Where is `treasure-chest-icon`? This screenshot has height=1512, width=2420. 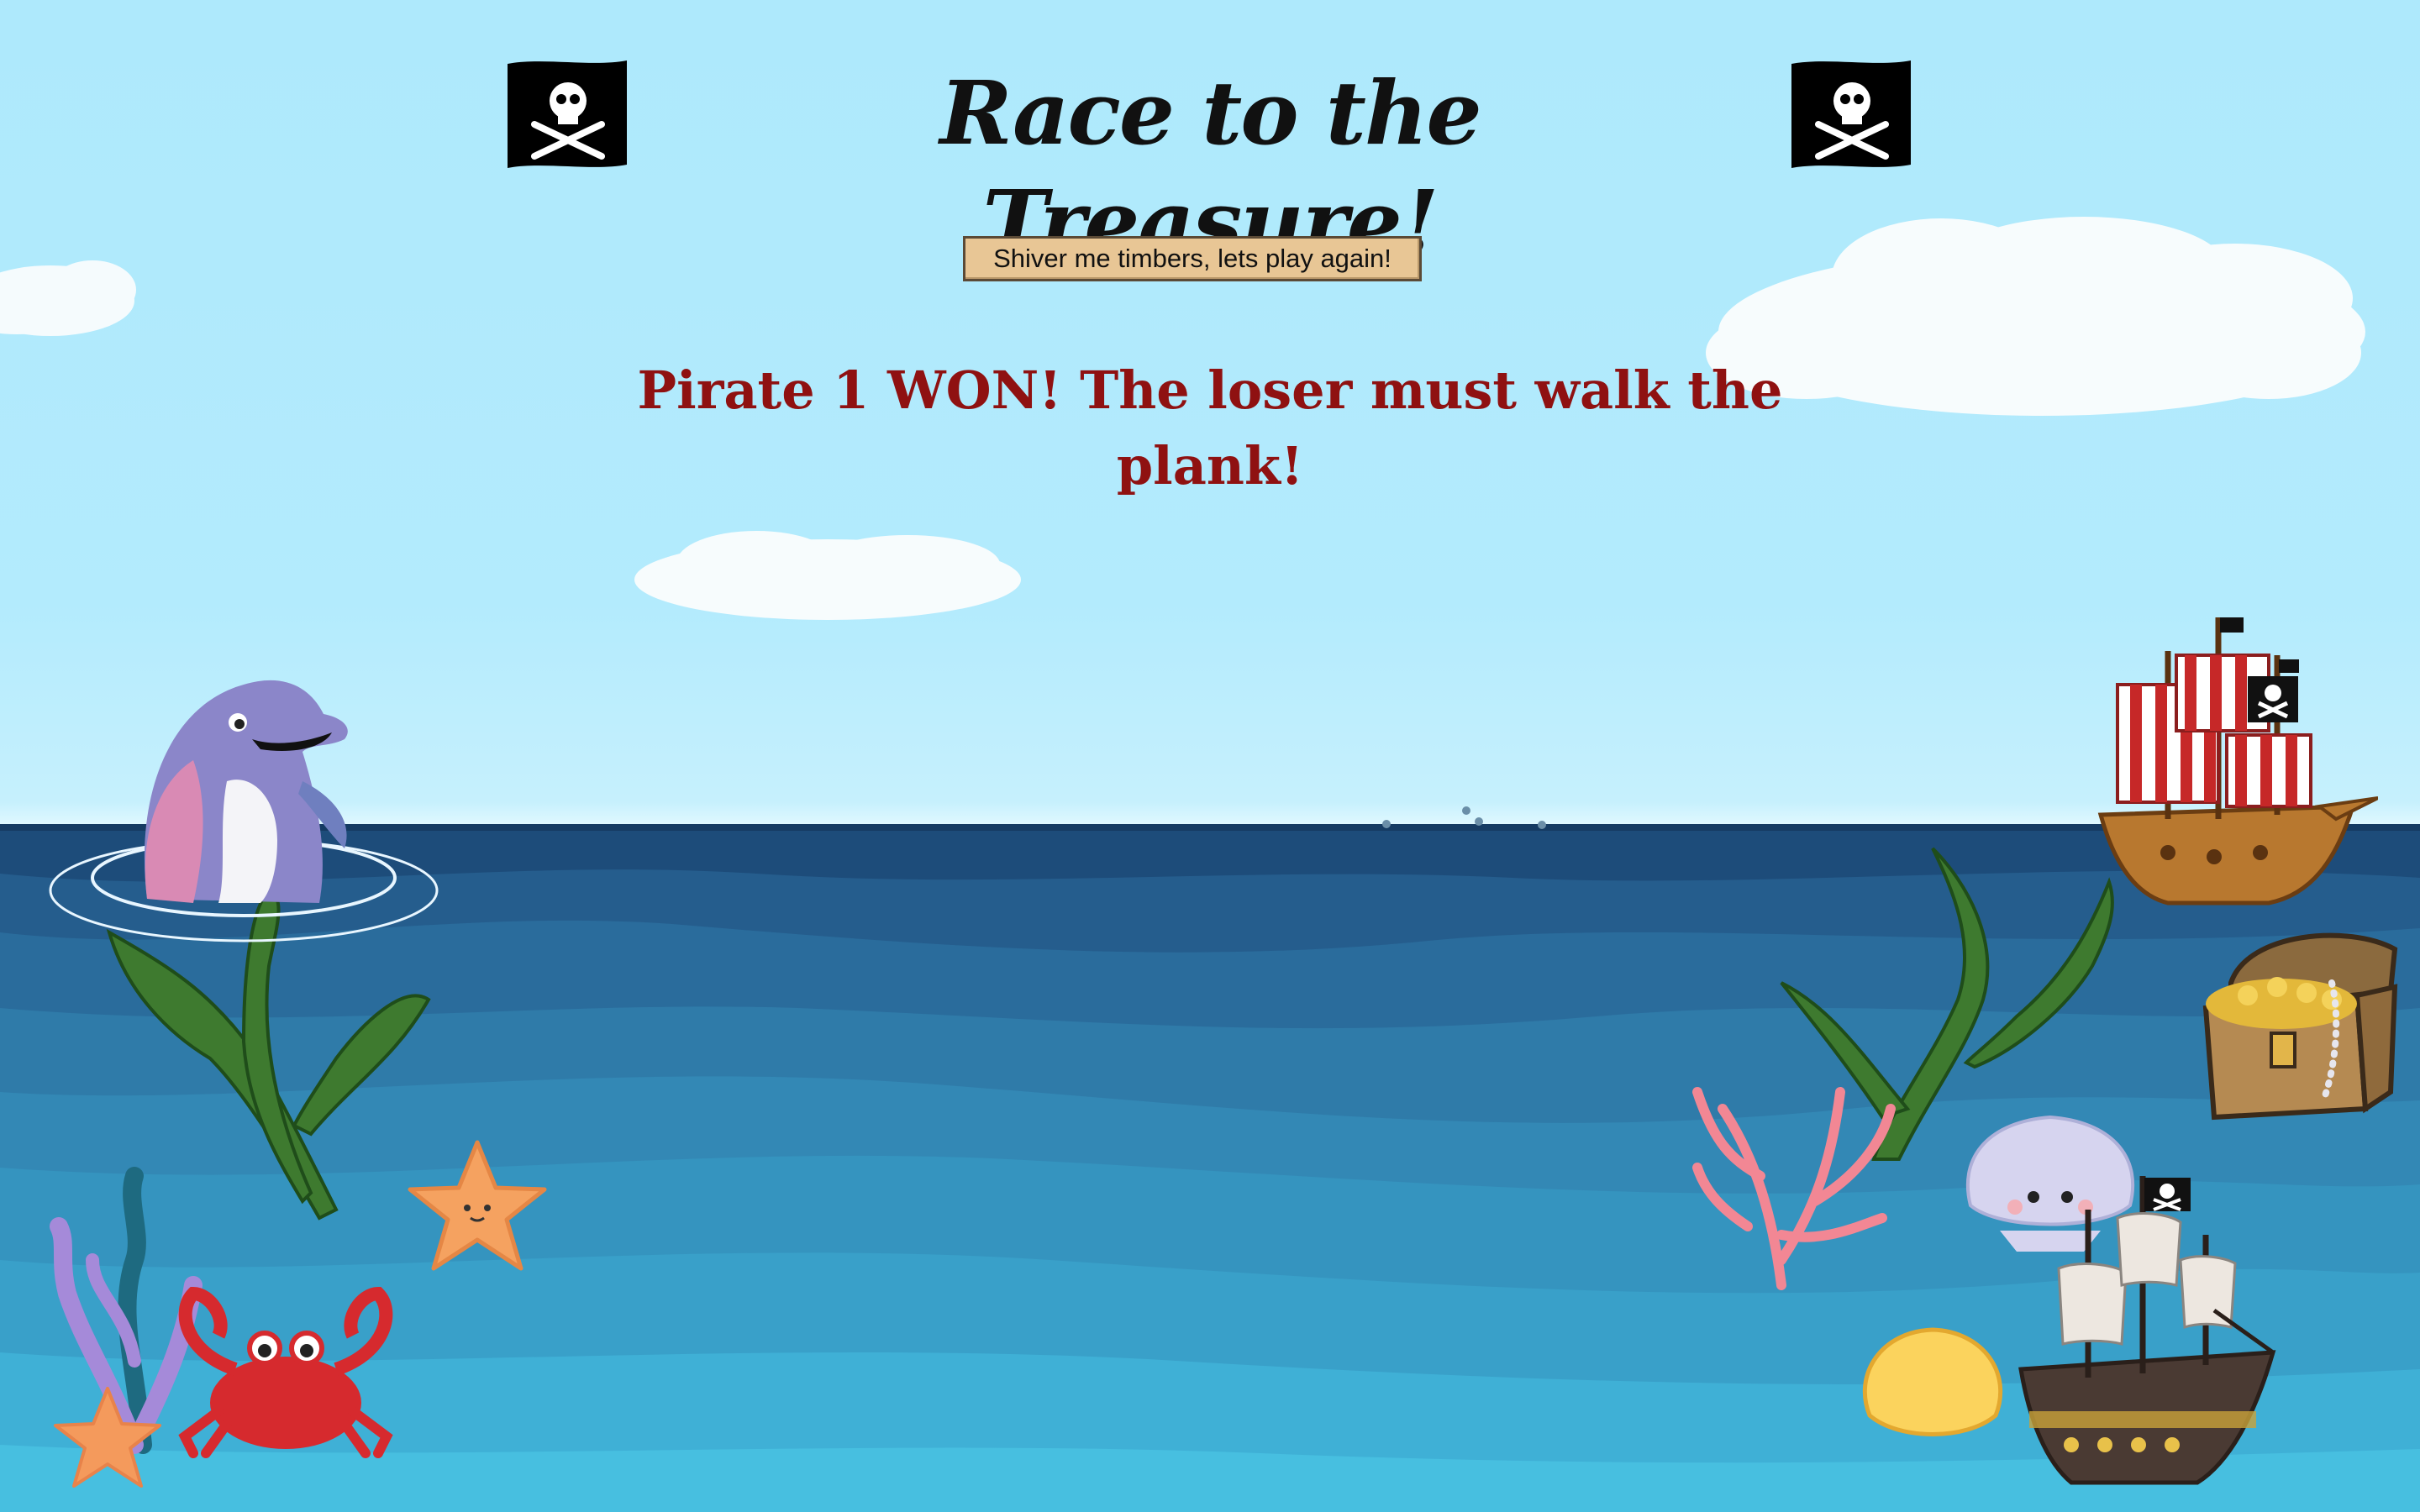
treasure-chest-icon is located at coordinates (2300, 1026).